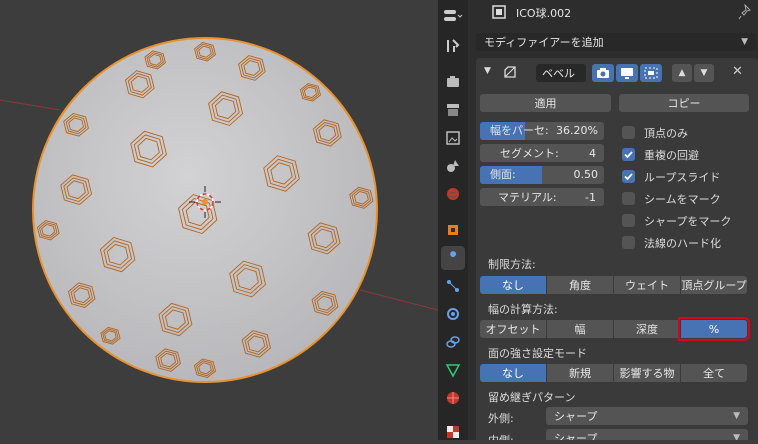 This screenshot has width=758, height=444. I want to click on material-field: マテリアル: -1, so click(542, 197).